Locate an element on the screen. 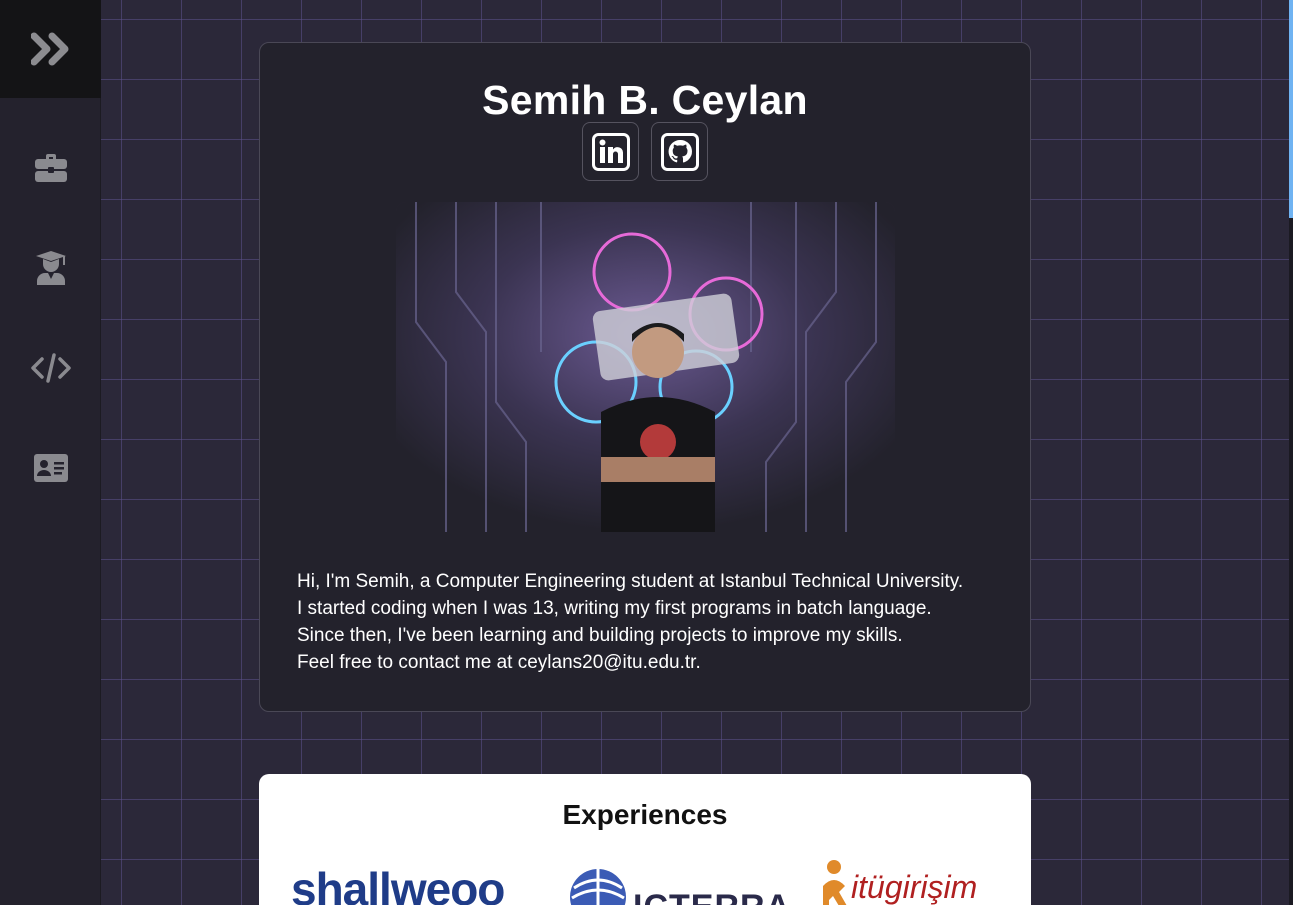 The width and height of the screenshot is (1293, 905). linkedin-icon is located at coordinates (610, 151).